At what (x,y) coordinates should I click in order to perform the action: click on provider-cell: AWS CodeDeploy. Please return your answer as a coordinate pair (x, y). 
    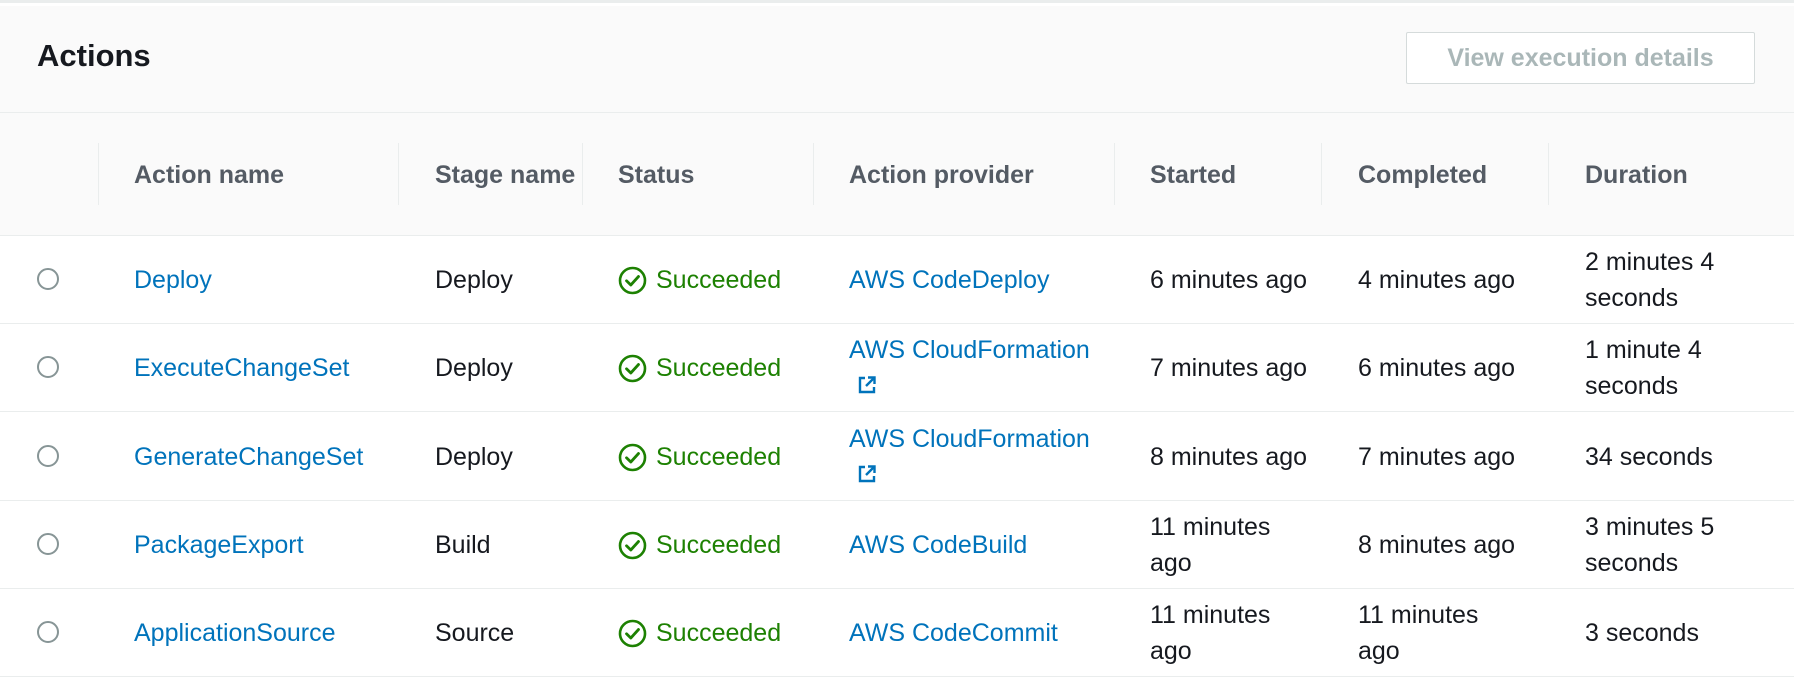
    Looking at the image, I should click on (974, 280).